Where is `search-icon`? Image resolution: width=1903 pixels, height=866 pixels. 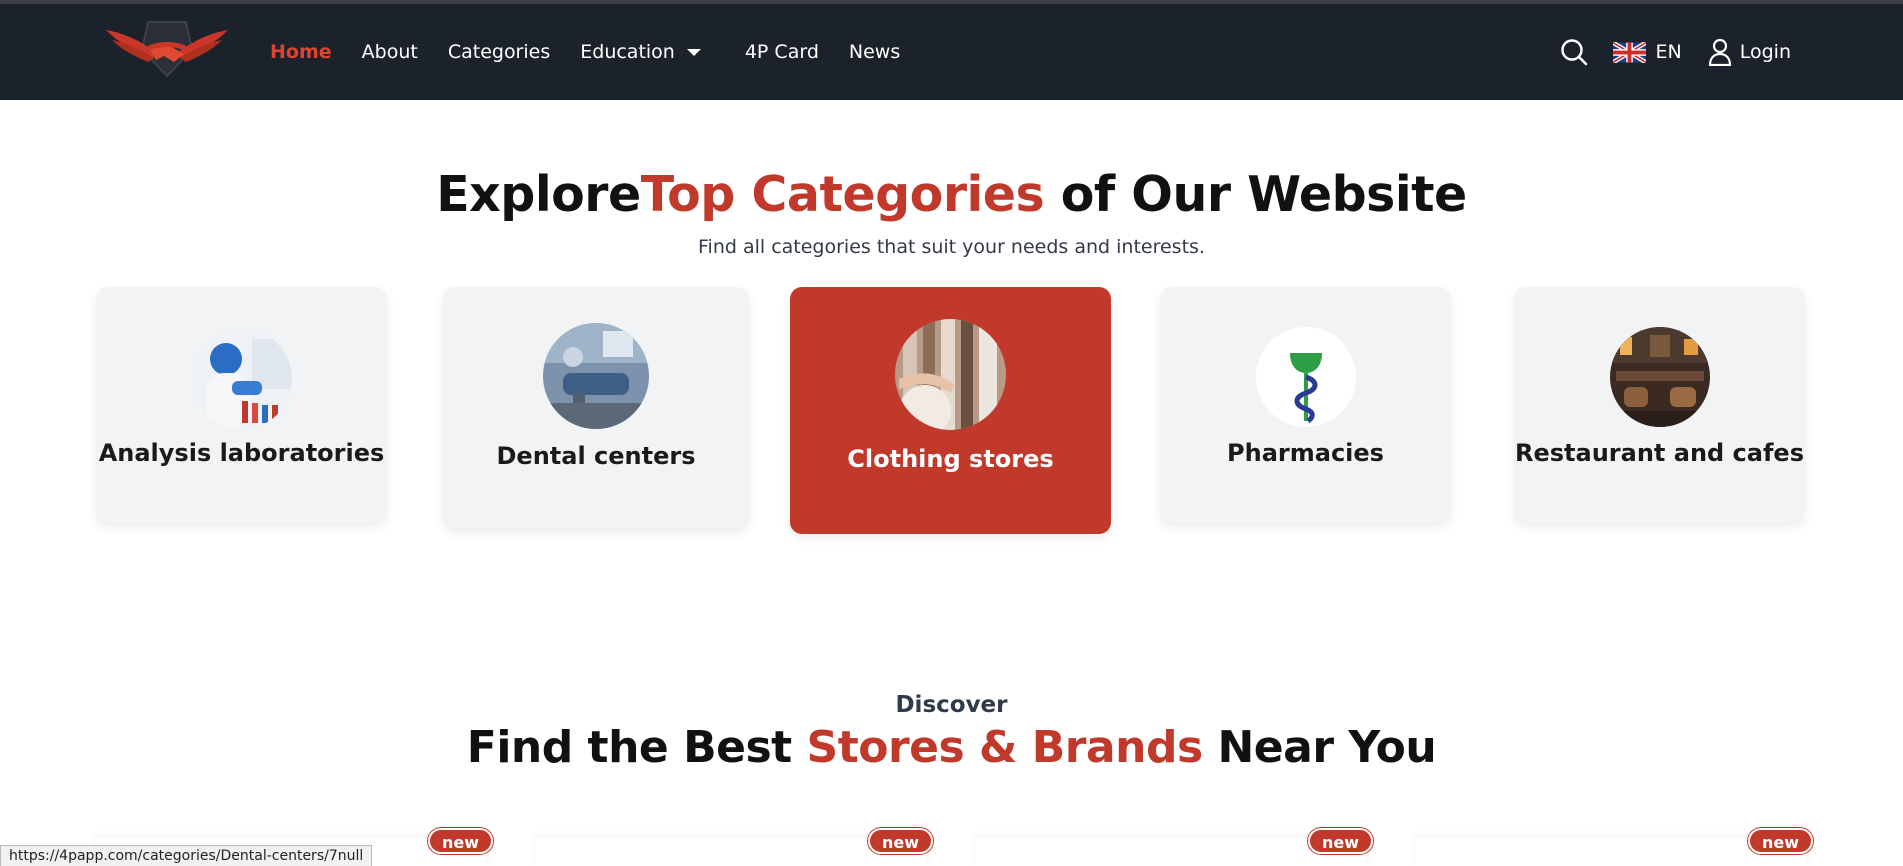
search-icon is located at coordinates (1574, 52).